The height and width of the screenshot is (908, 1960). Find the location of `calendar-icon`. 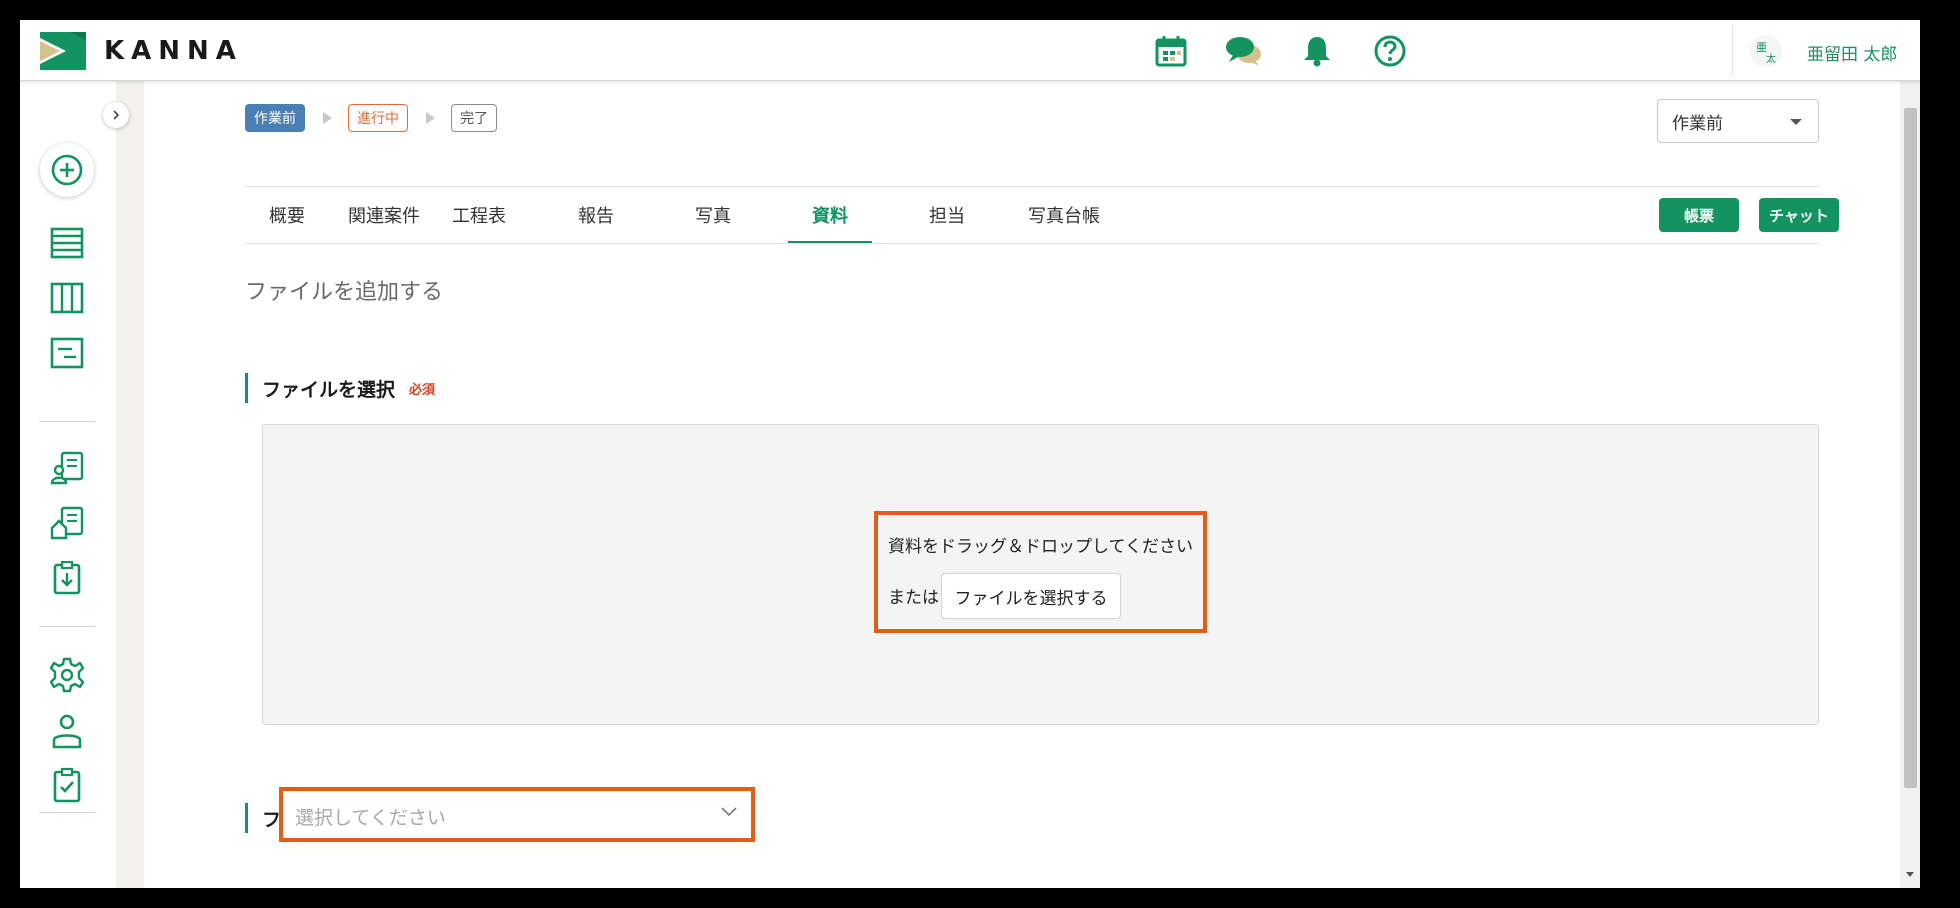

calendar-icon is located at coordinates (1171, 51).